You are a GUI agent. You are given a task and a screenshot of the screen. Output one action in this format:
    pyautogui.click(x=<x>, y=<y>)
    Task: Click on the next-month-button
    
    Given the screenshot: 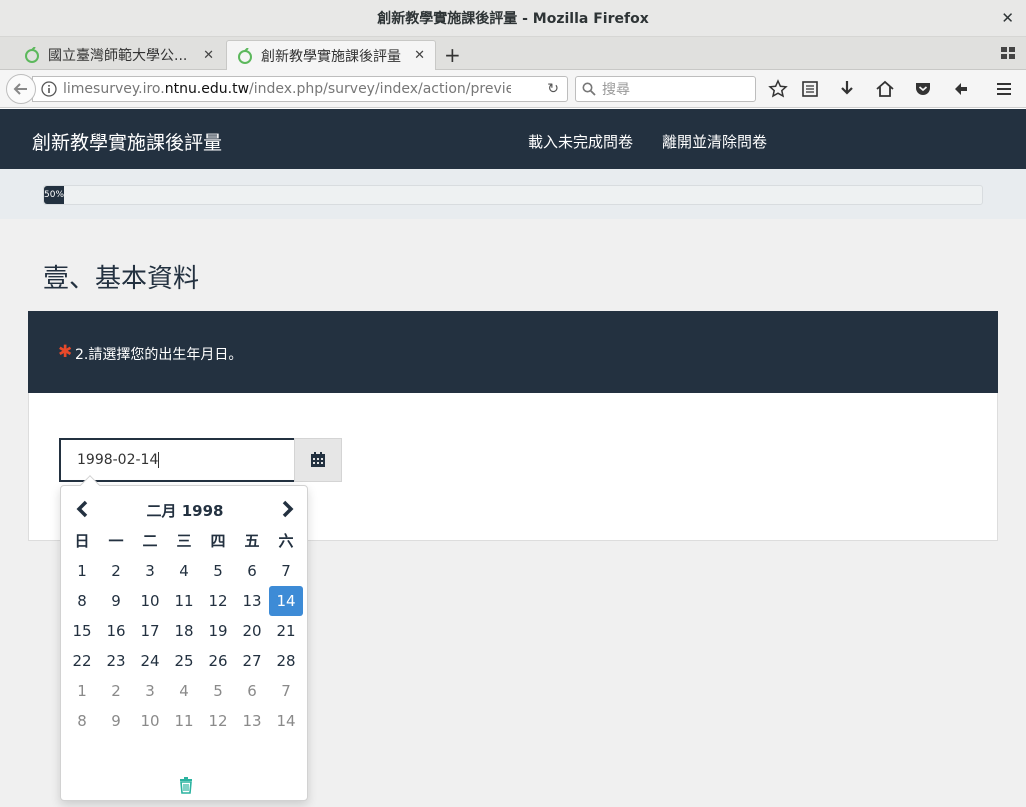 What is the action you would take?
    pyautogui.click(x=288, y=509)
    